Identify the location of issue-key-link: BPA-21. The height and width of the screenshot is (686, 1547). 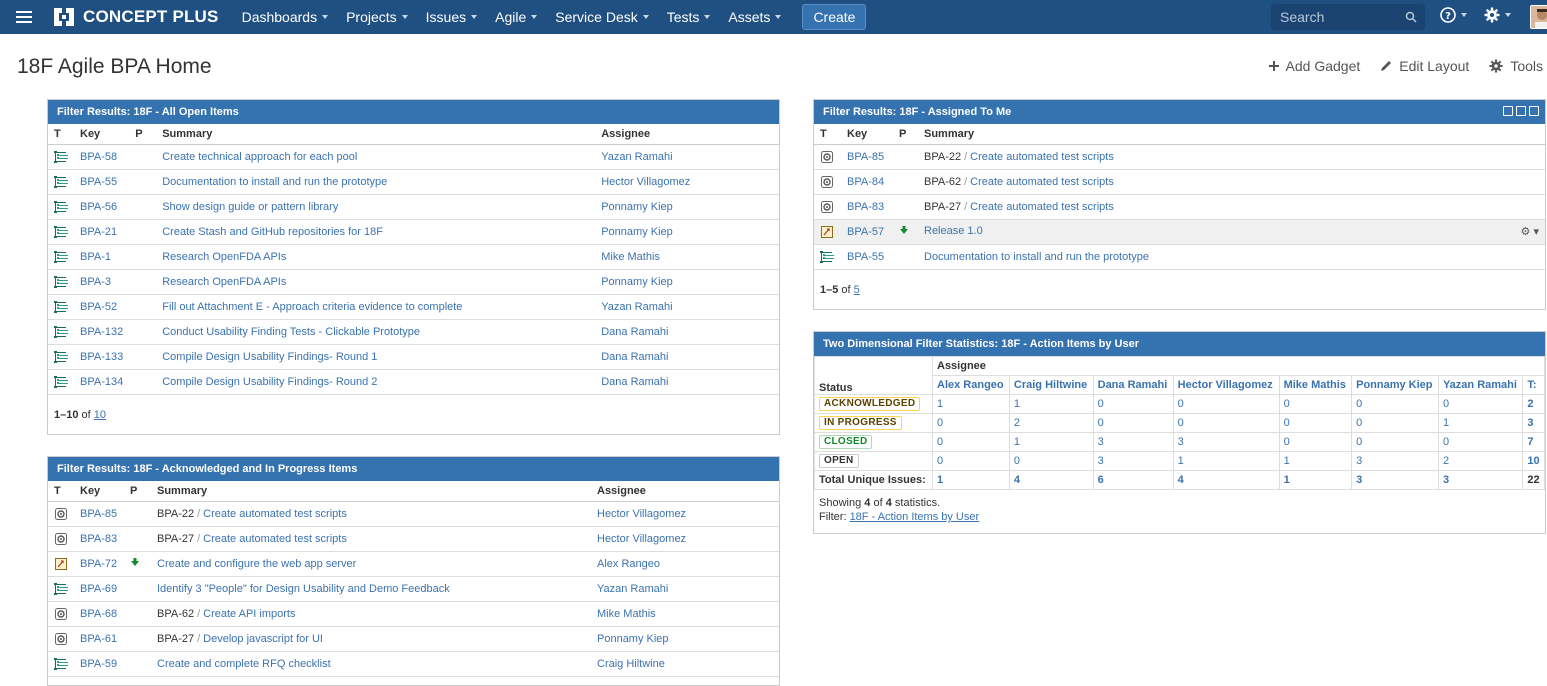
(98, 232).